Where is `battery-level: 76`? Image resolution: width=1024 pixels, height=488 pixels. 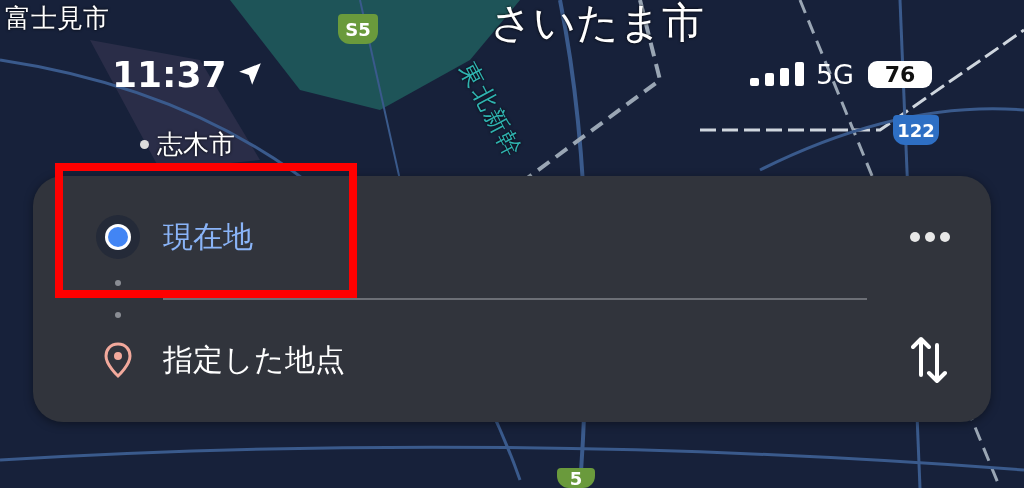
battery-level: 76 is located at coordinates (900, 74).